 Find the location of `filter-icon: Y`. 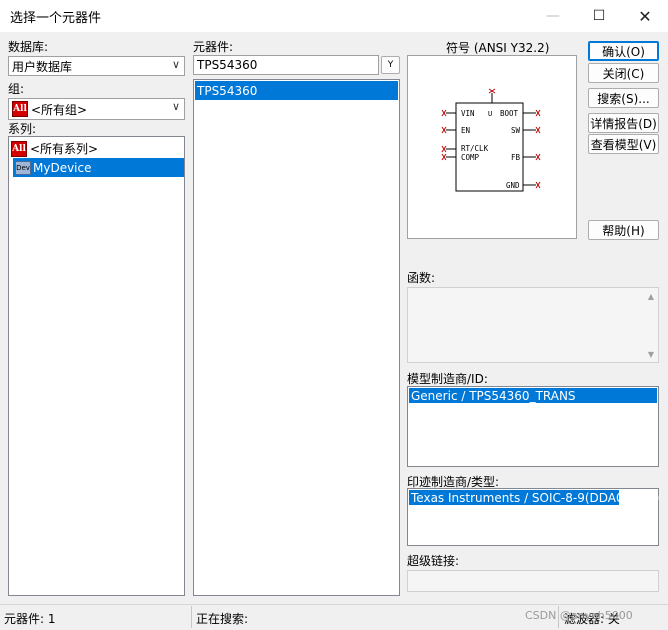

filter-icon: Y is located at coordinates (390, 65).